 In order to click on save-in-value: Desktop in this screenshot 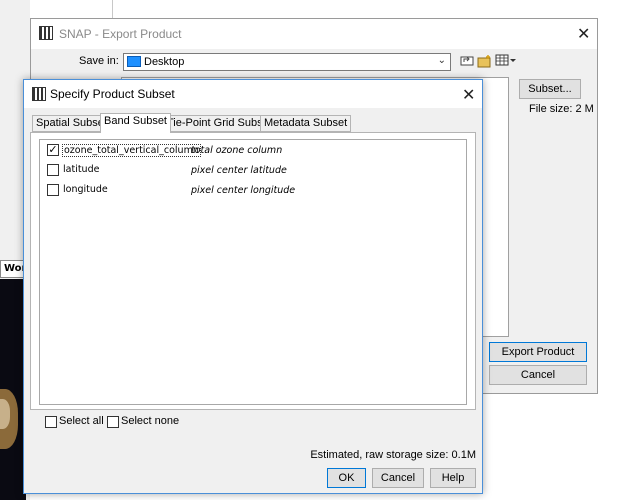, I will do `click(164, 62)`.